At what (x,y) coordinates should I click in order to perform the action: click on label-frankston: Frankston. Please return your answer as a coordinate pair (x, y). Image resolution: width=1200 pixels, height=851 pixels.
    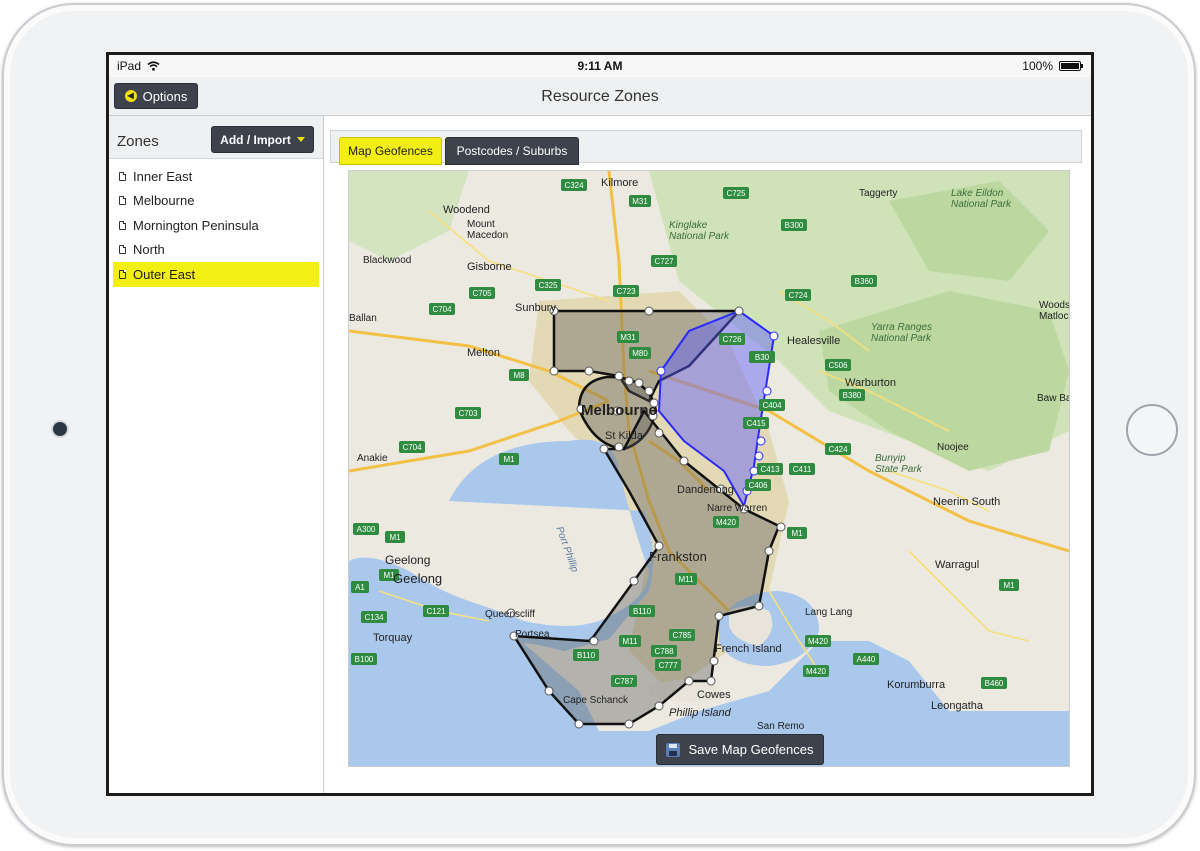
    Looking at the image, I should click on (678, 556).